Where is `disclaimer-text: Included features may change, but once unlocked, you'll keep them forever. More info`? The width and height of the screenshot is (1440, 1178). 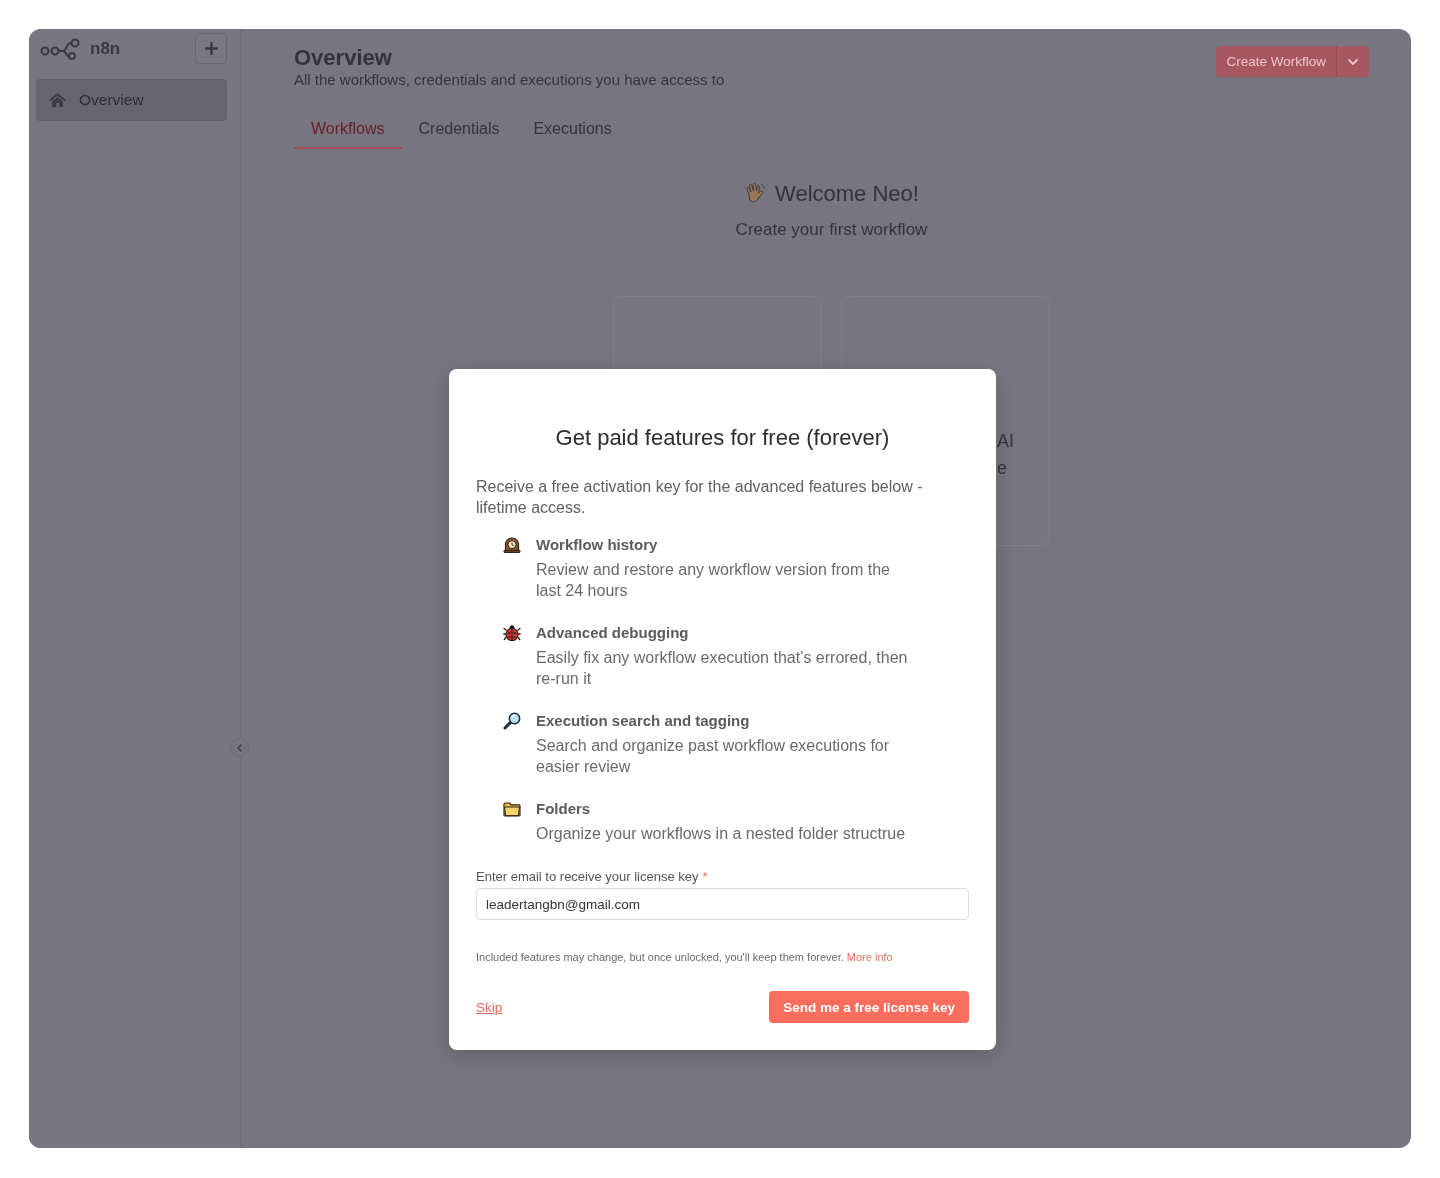 disclaimer-text: Included features may change, but once unlocked, you'll keep them forever. More info is located at coordinates (684, 957).